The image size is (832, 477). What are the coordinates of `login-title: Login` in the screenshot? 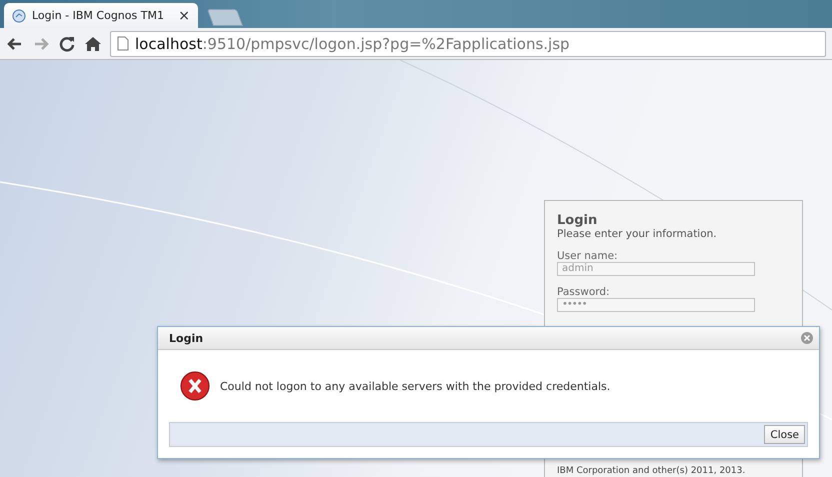 It's located at (577, 220).